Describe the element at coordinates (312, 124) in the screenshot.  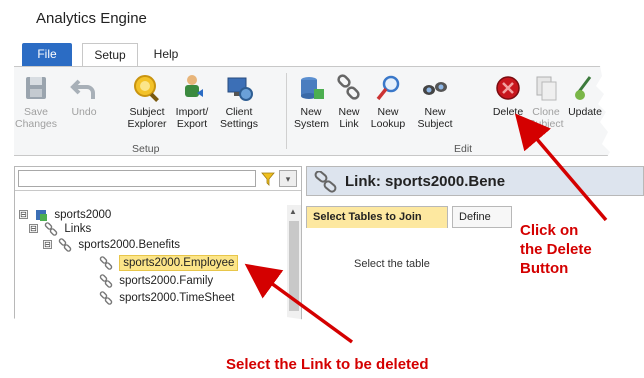
I see `new-system-label-2: System` at that location.